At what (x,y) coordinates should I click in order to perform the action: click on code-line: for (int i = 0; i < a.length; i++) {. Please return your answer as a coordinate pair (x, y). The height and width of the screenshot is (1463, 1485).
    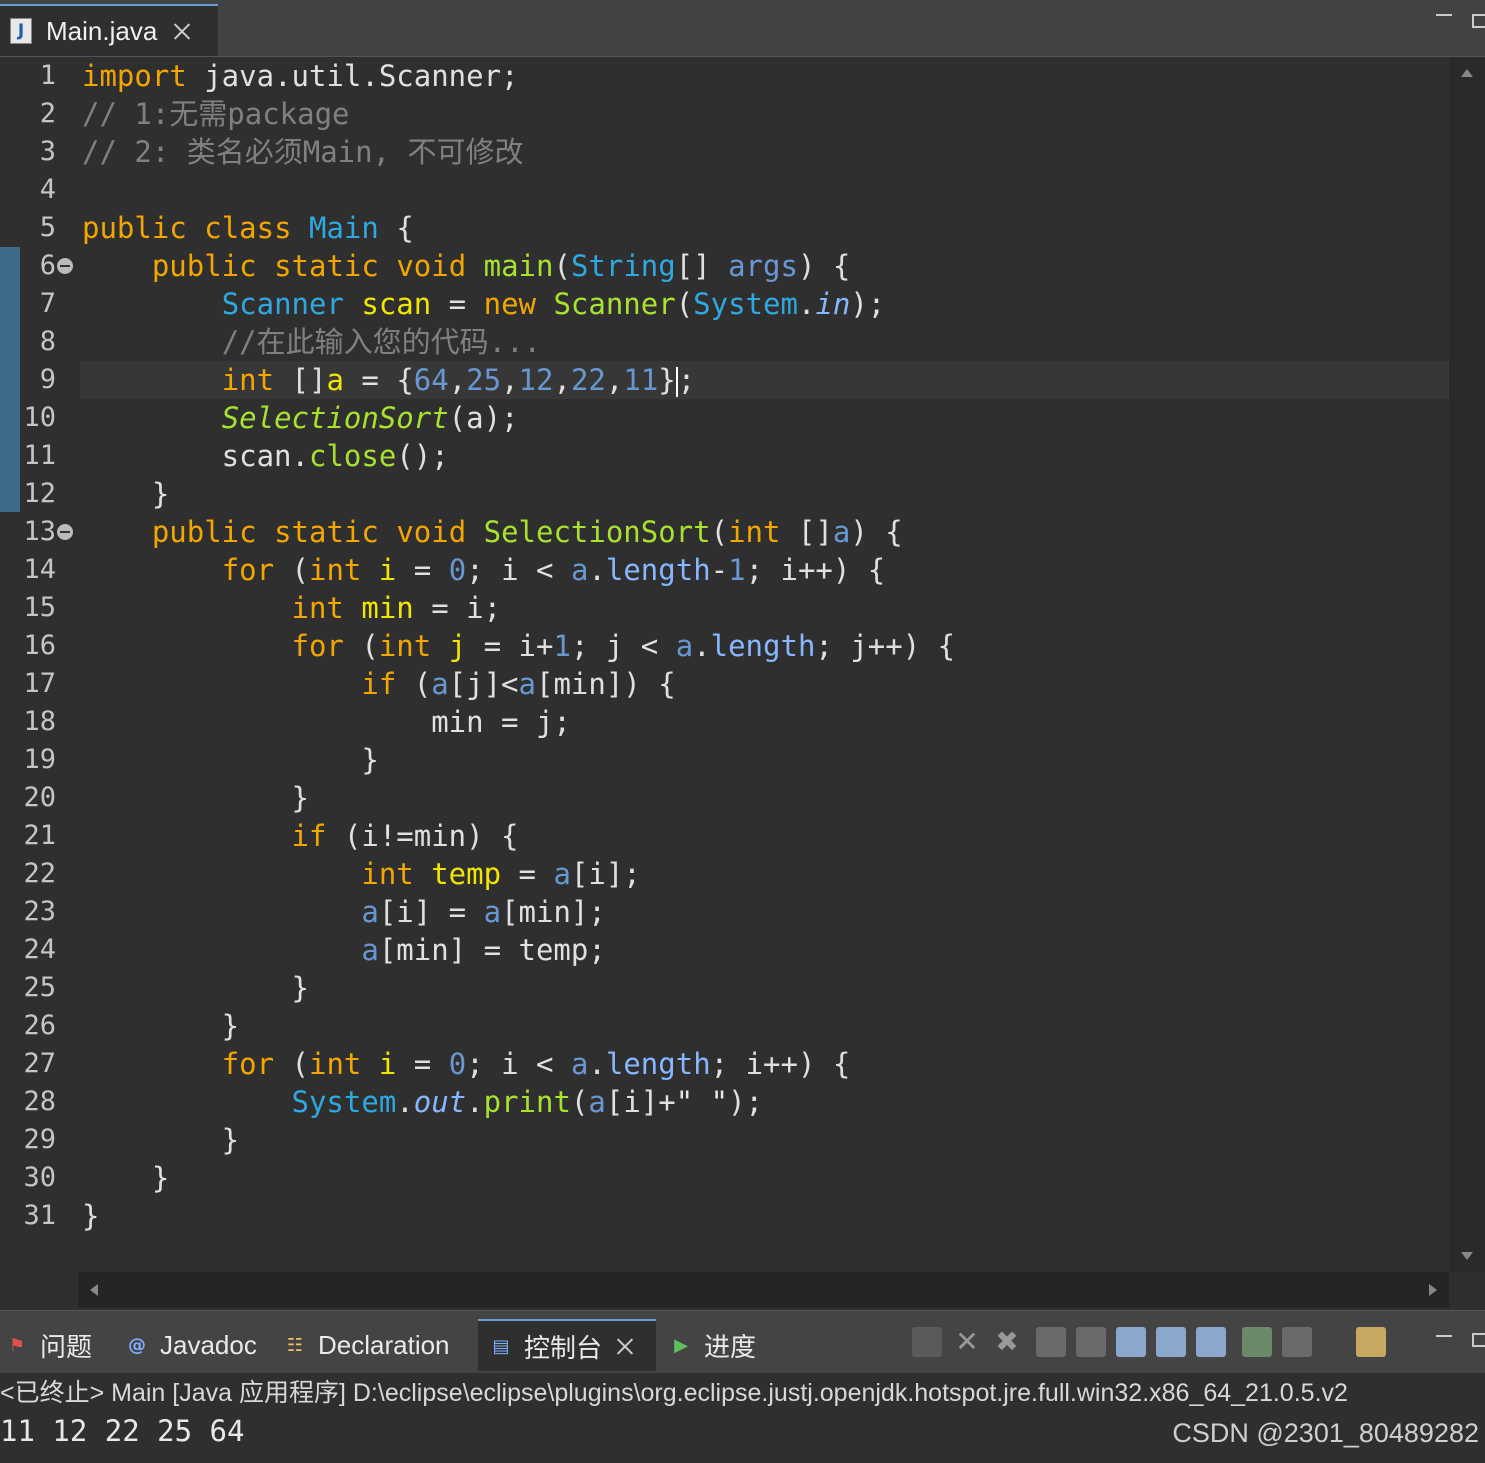
    Looking at the image, I should click on (466, 1064).